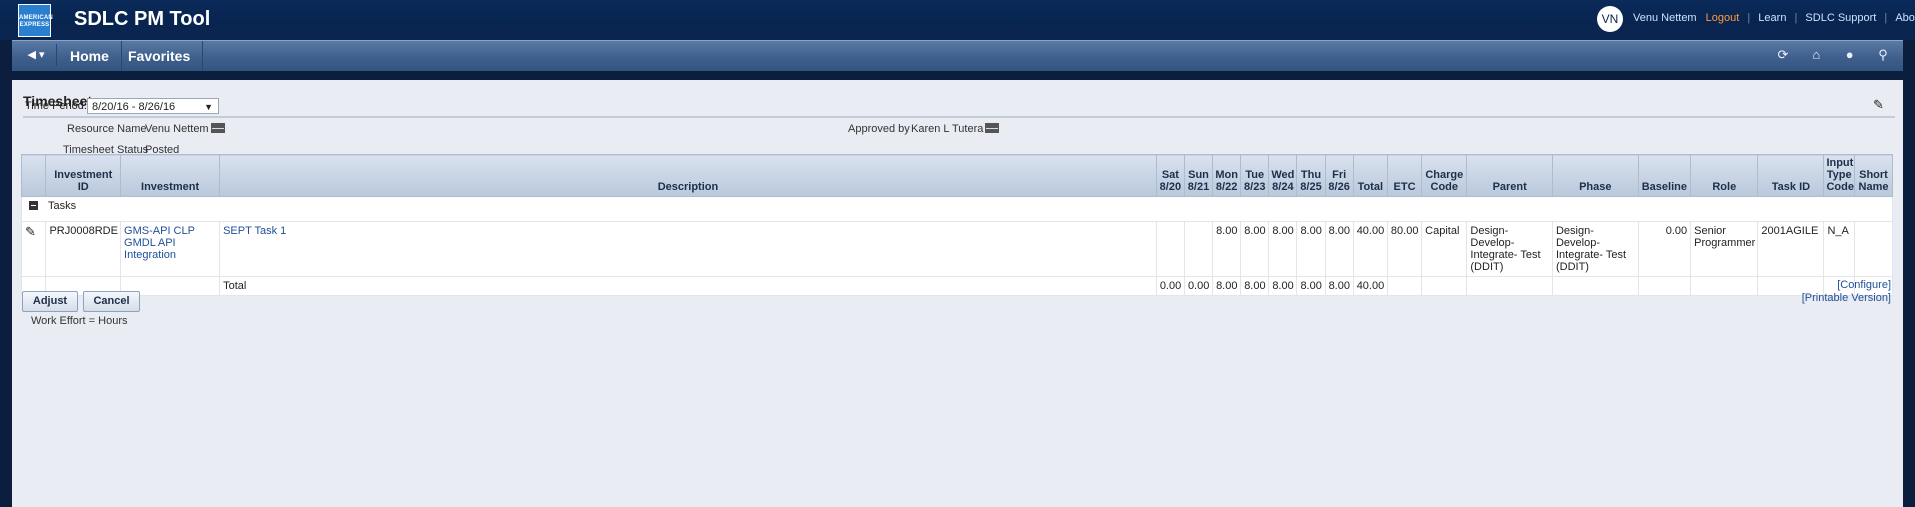  Describe the element at coordinates (1255, 286) in the screenshot. I see `total-tue: 8.00` at that location.